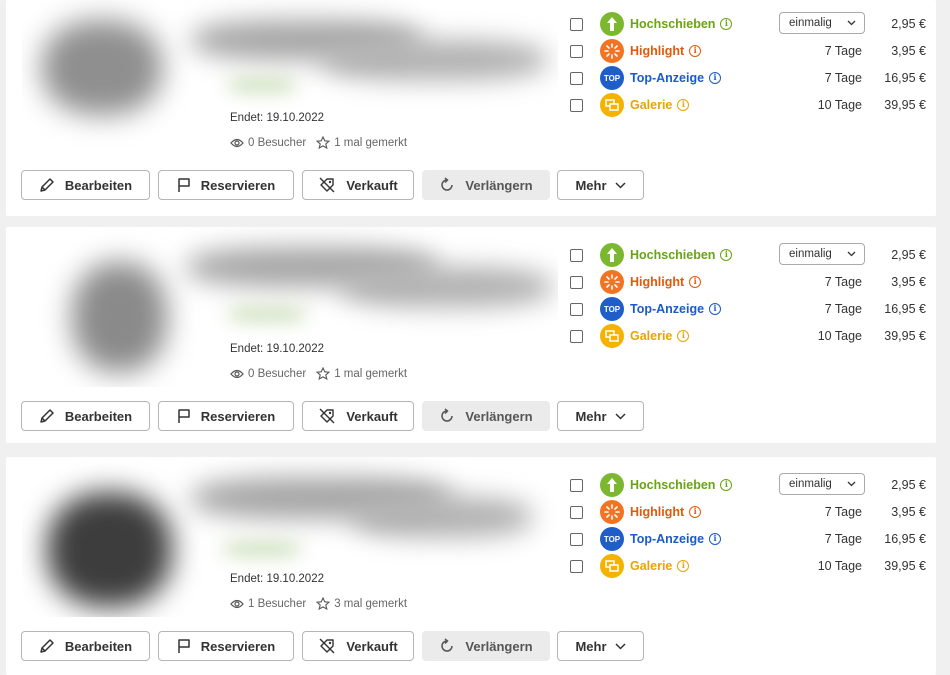 This screenshot has height=675, width=950. What do you see at coordinates (237, 603) in the screenshot?
I see `eye-icon` at bounding box center [237, 603].